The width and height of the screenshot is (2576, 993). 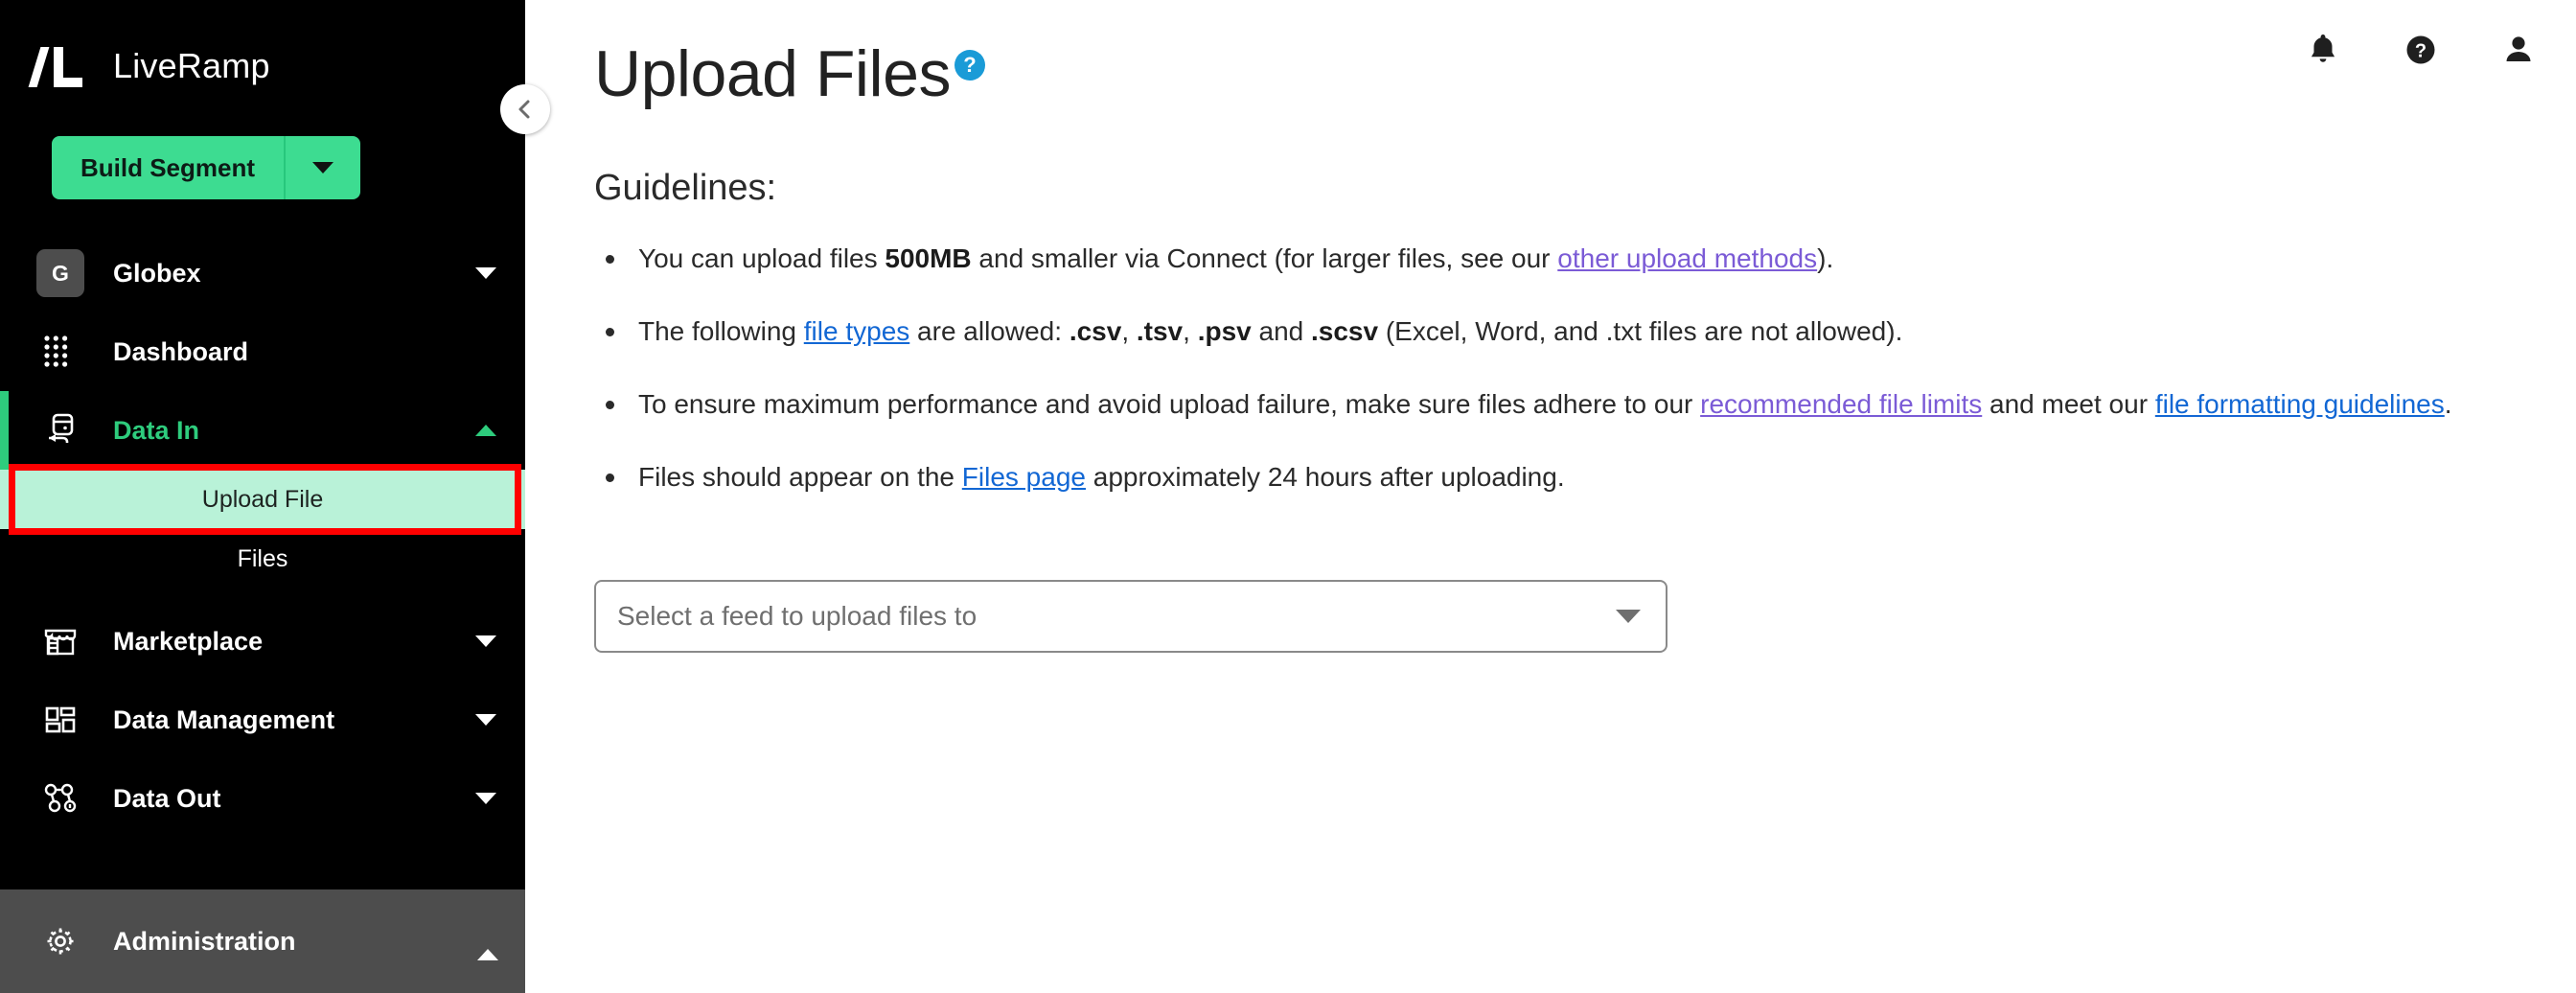 I want to click on tenant-badge-icon: G, so click(x=60, y=273).